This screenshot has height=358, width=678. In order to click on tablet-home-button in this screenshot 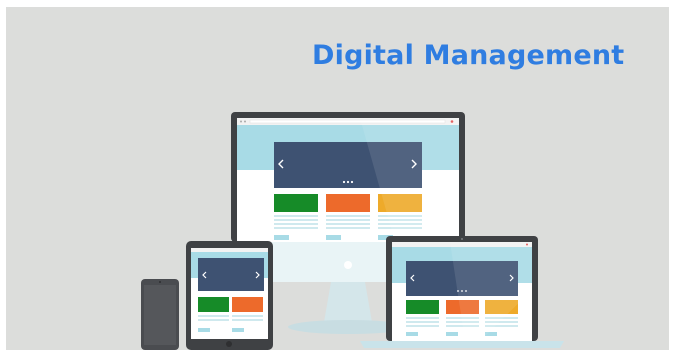, I will do `click(229, 344)`.